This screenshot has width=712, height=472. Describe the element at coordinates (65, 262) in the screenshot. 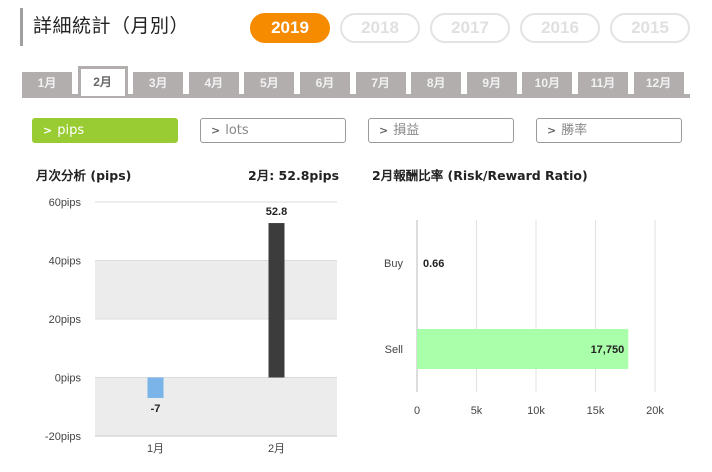

I see `y-tick-label: 40pips` at that location.